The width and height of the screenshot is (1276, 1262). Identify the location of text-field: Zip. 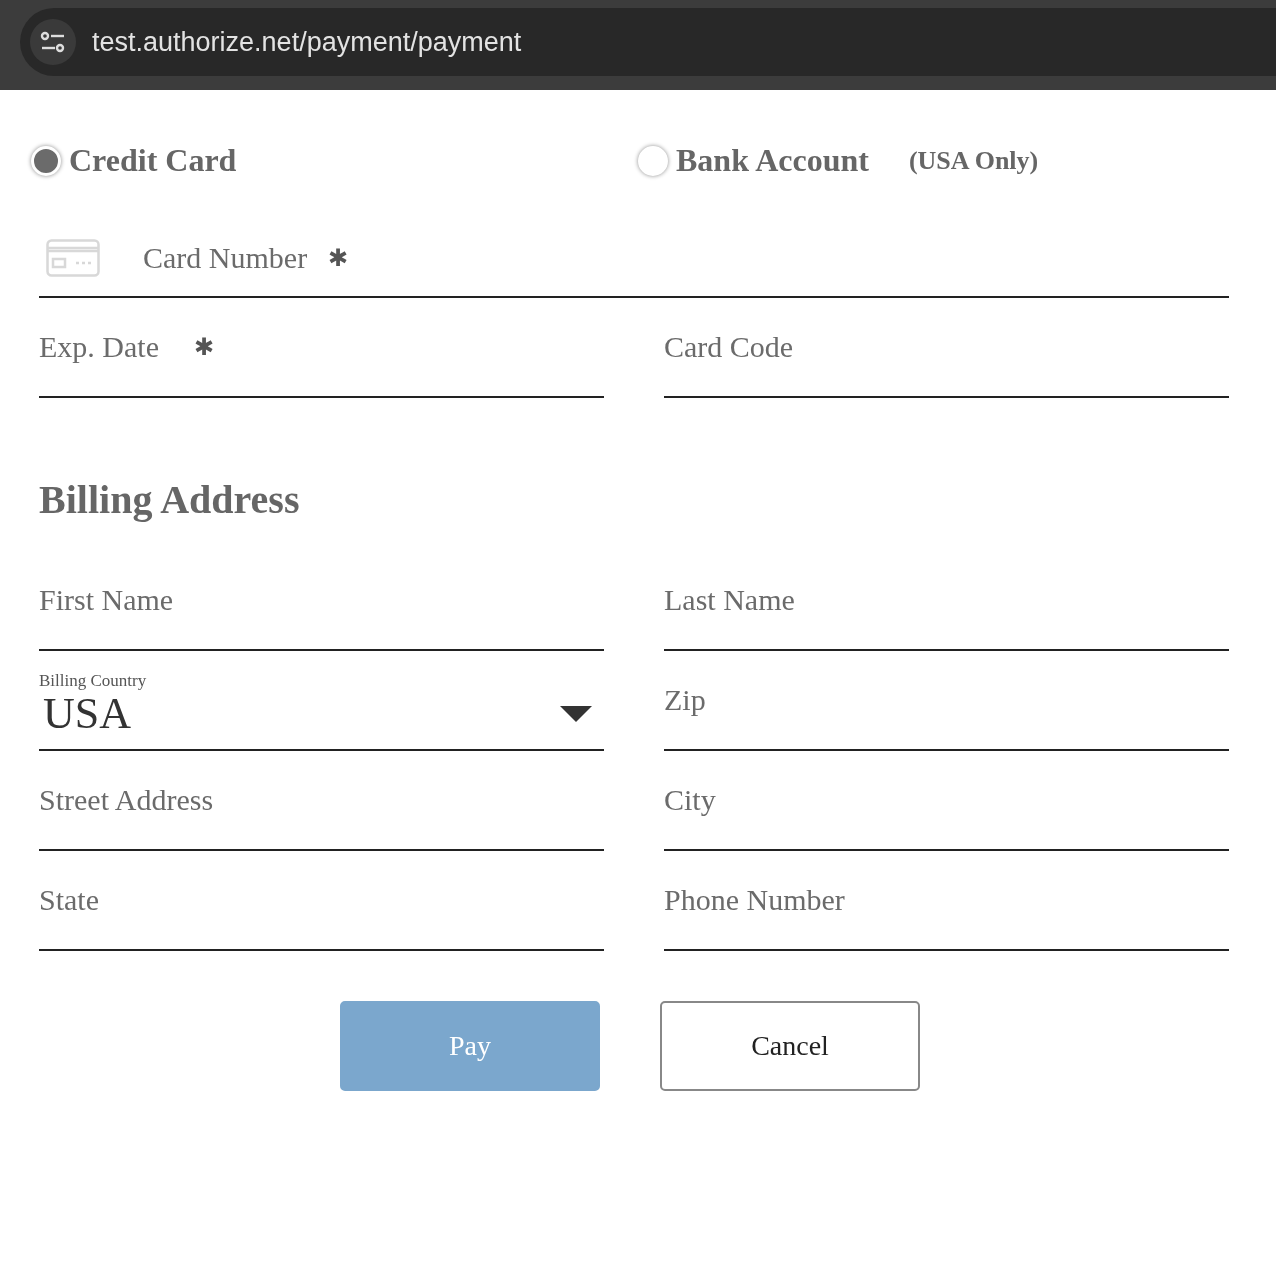
(946, 700).